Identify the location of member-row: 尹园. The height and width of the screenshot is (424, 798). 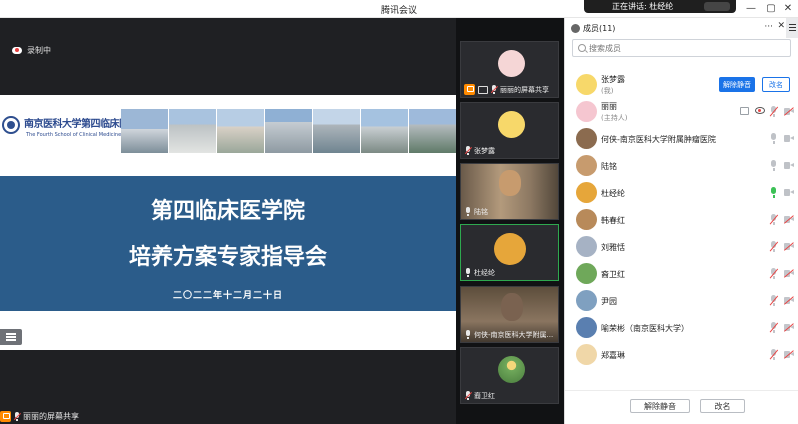
(681, 301).